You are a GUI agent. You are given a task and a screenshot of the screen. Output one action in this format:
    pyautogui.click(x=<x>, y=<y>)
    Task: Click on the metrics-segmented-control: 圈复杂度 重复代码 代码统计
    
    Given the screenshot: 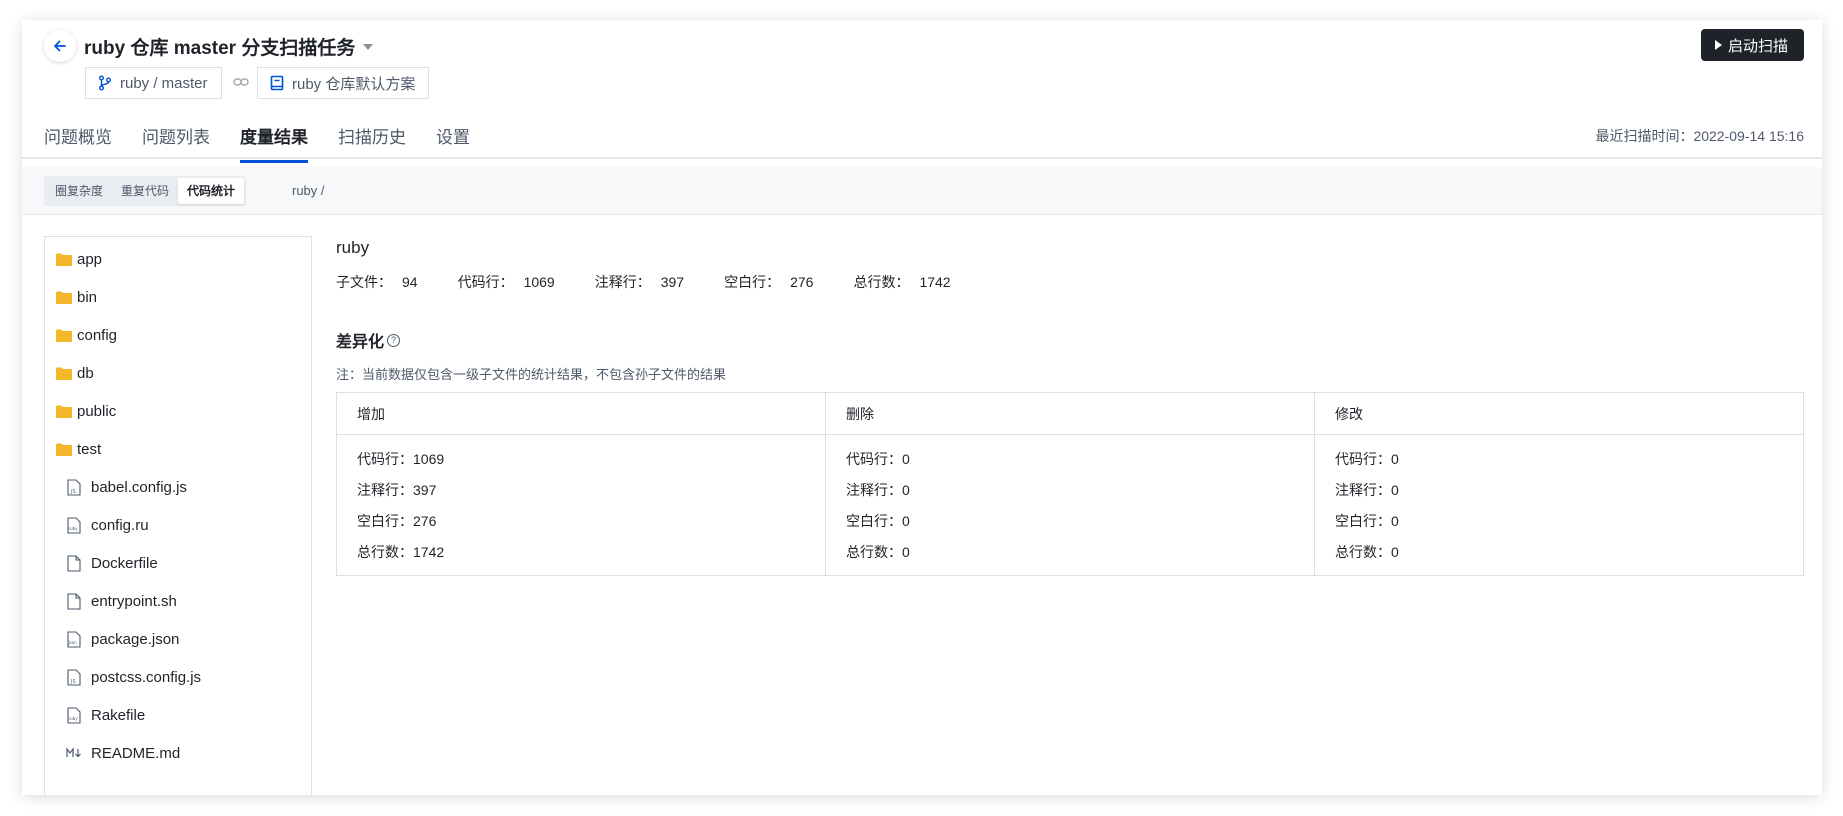 What is the action you would take?
    pyautogui.click(x=145, y=191)
    